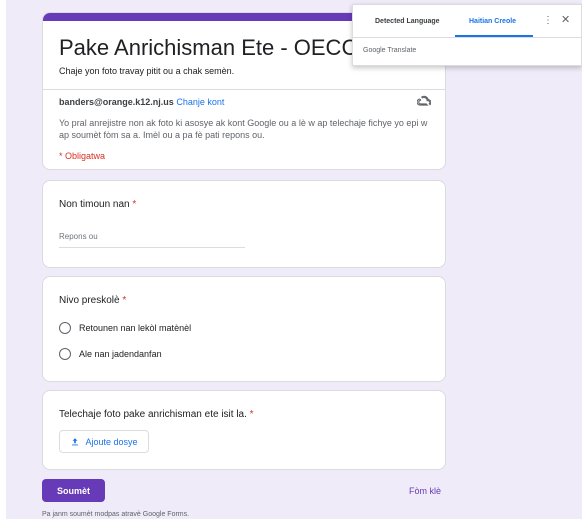 This screenshot has height=519, width=582. I want to click on tabs-divider, so click(467, 37).